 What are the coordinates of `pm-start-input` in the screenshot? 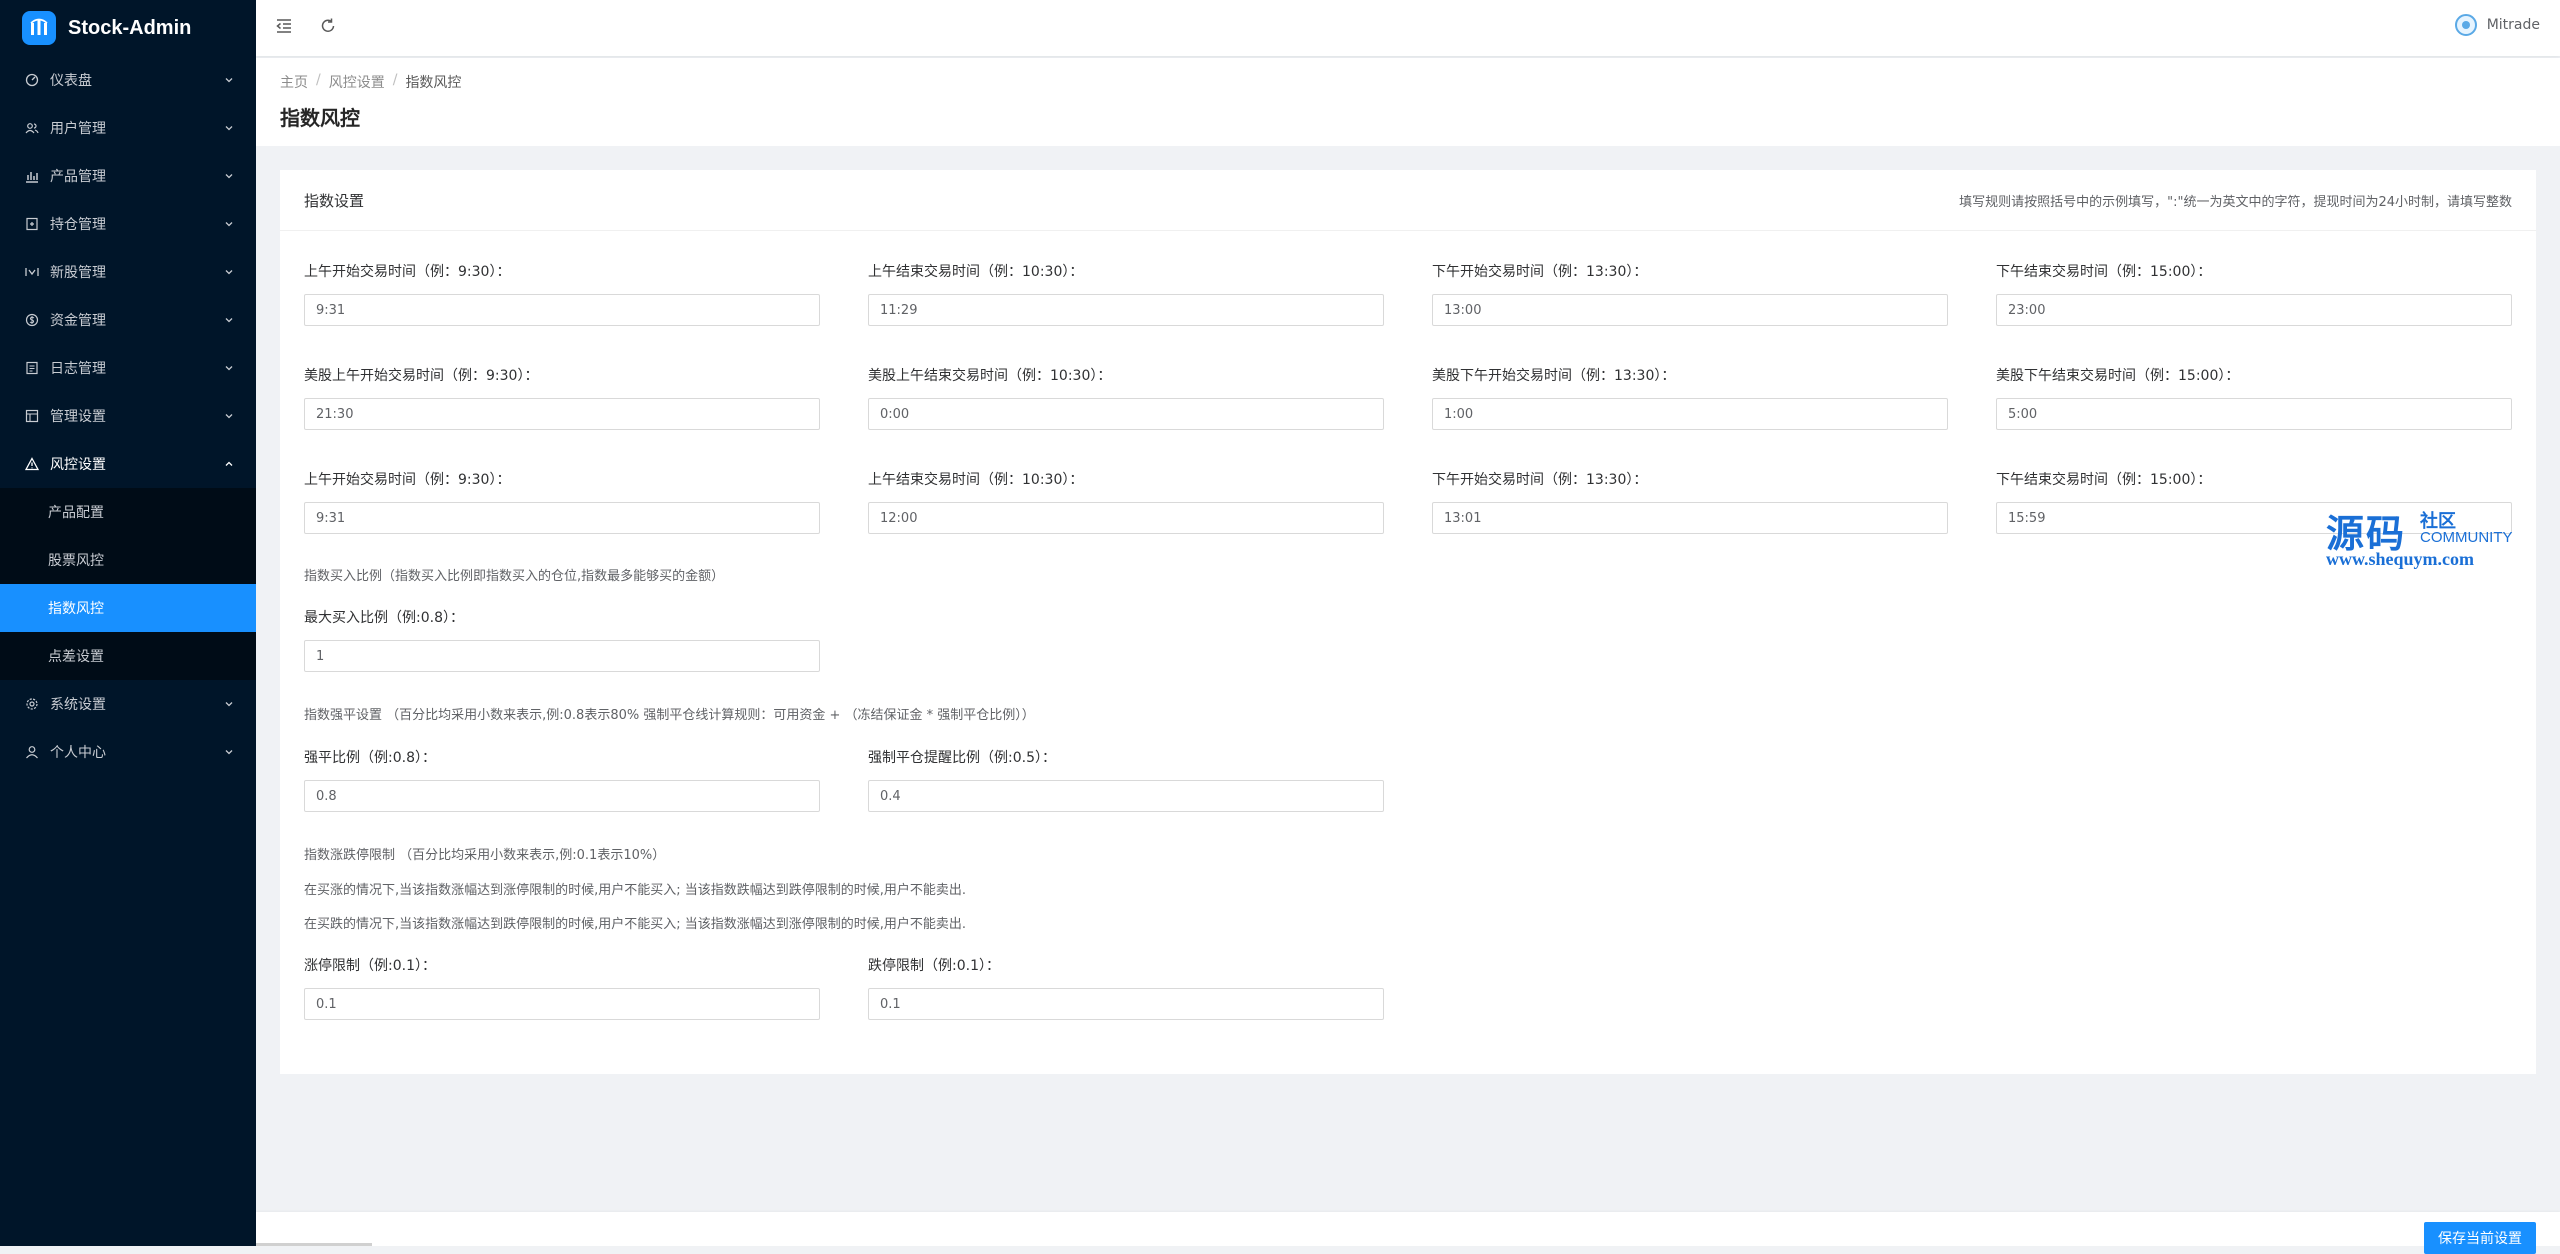 It's located at (1690, 310).